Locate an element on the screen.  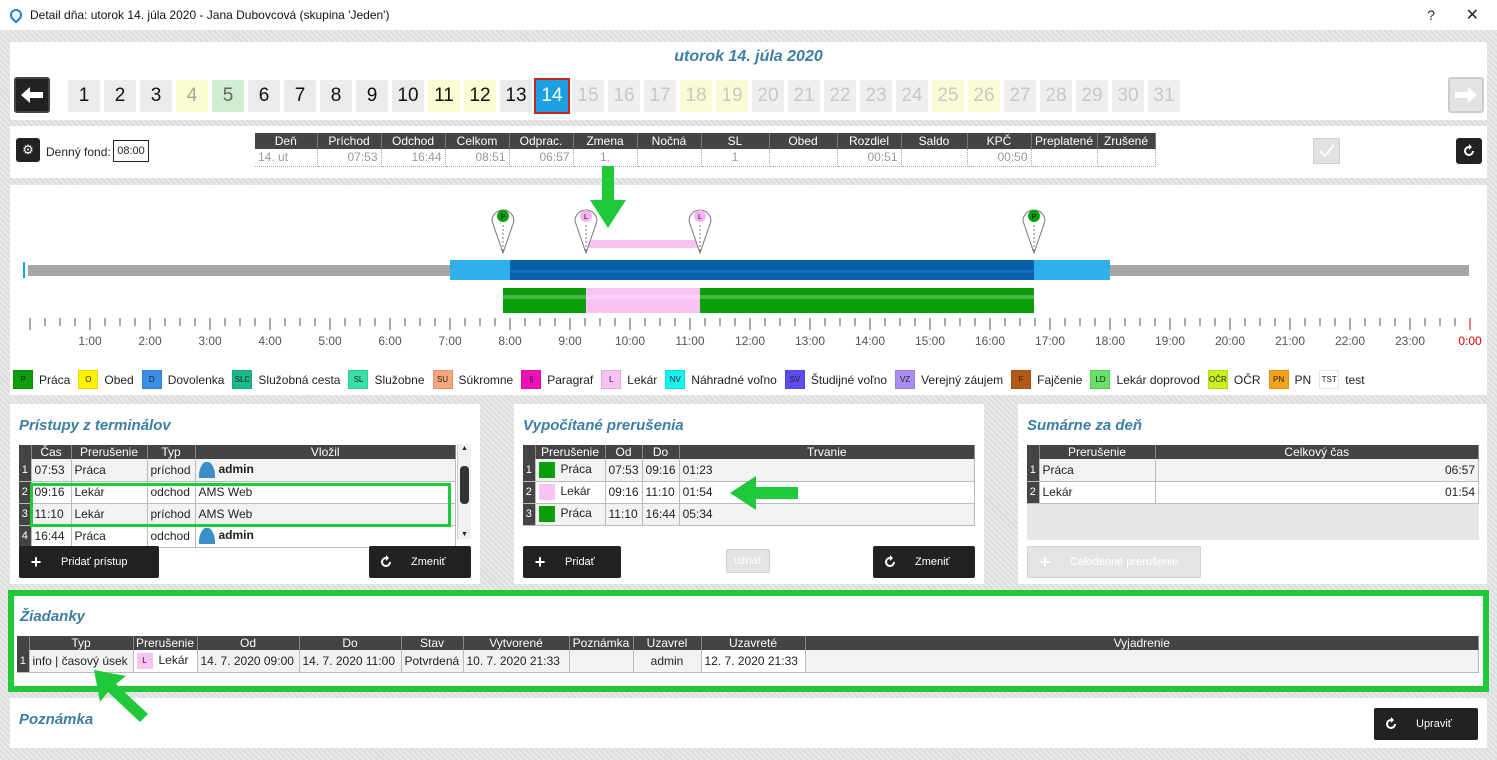
col-total: Celkový čas is located at coordinates (1317, 452).